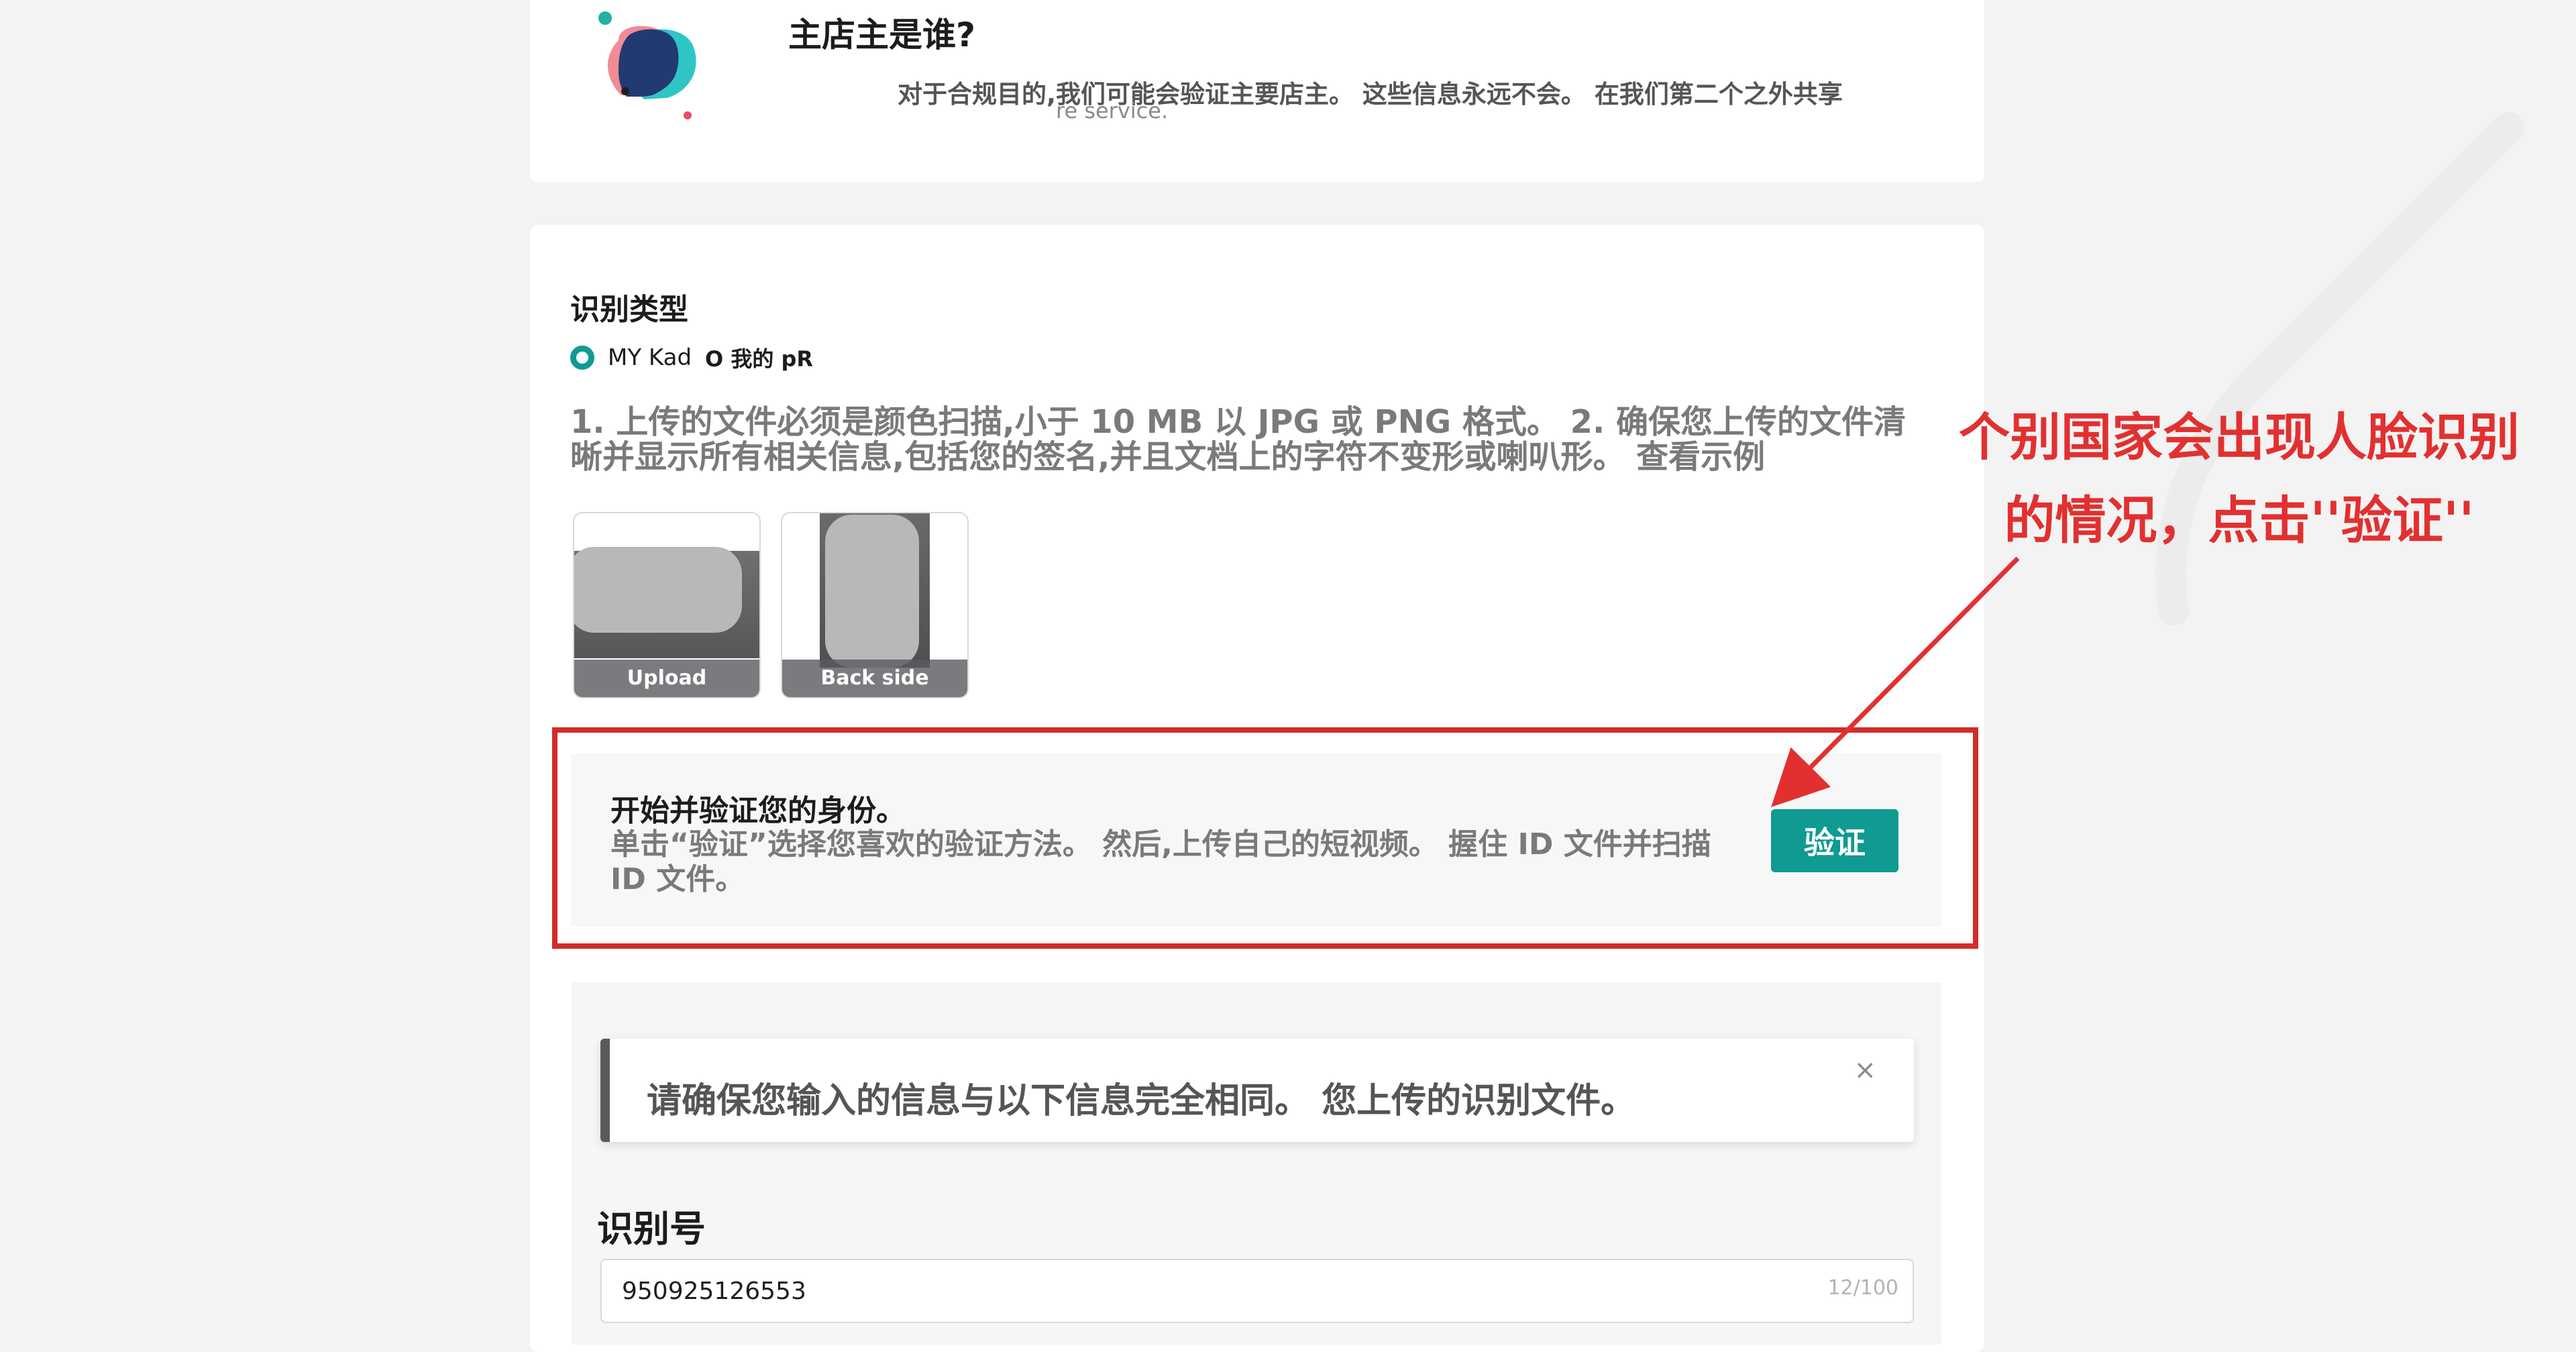 Image resolution: width=2576 pixels, height=1352 pixels. Describe the element at coordinates (651, 1229) in the screenshot. I see `id-number-label: 识别号` at that location.